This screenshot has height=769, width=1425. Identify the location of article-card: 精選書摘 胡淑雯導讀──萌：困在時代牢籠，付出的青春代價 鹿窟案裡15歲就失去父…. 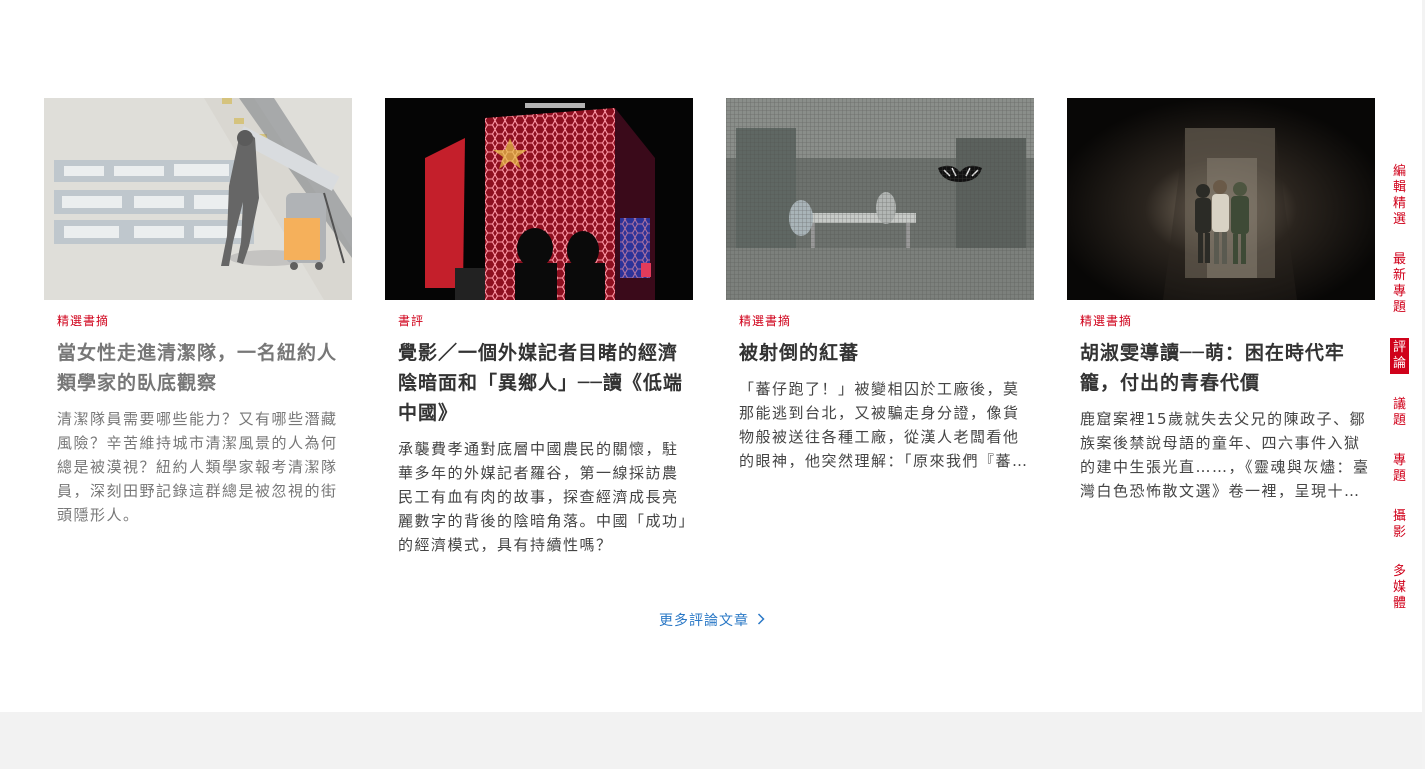
(1221, 300).